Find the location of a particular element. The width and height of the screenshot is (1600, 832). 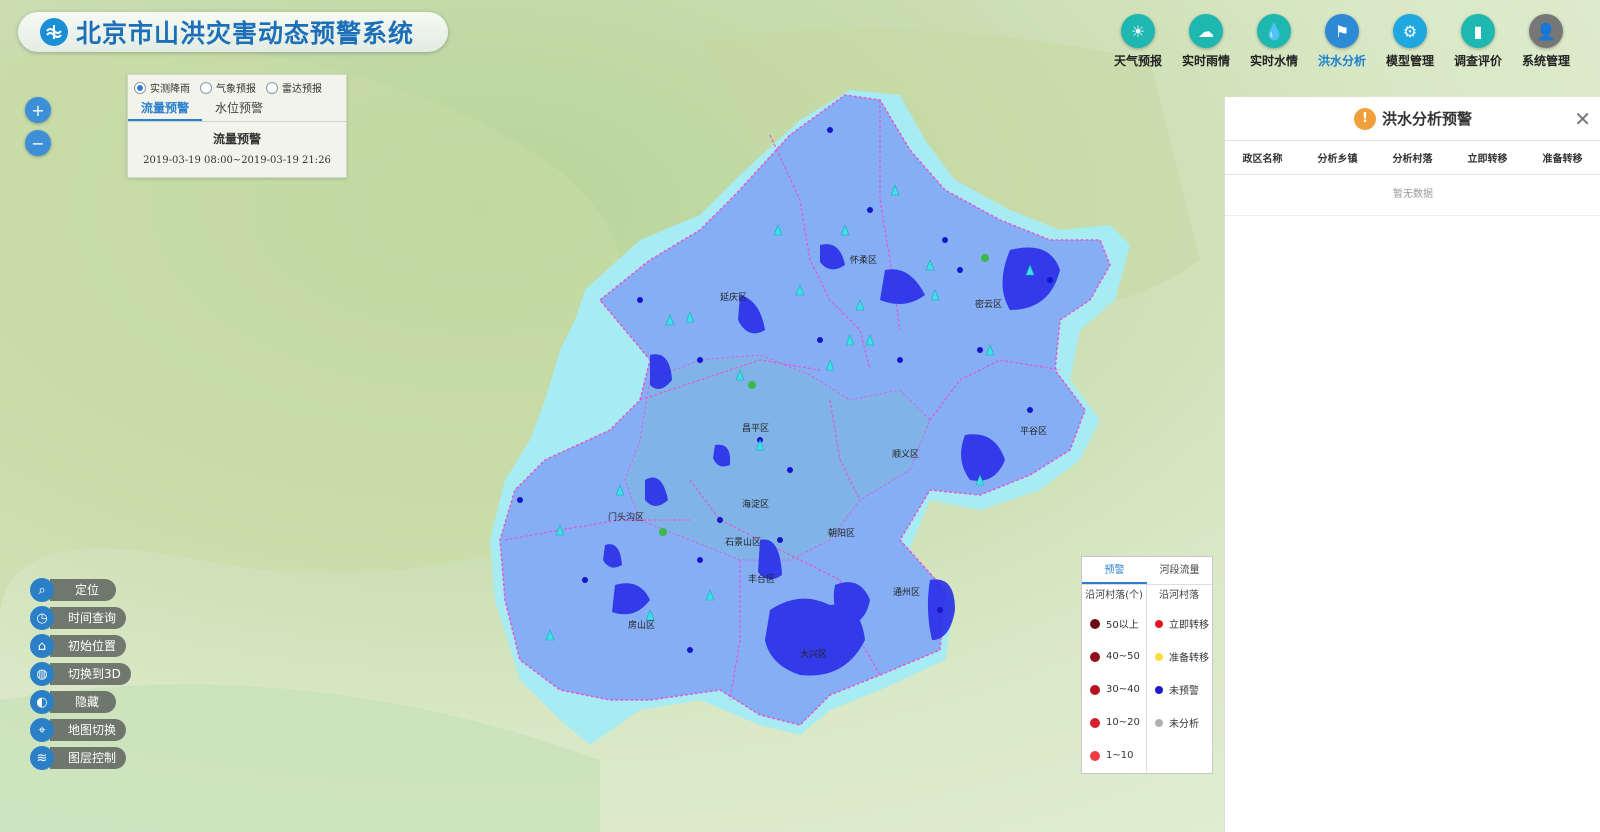

zoom-out-button: − is located at coordinates (38, 143).